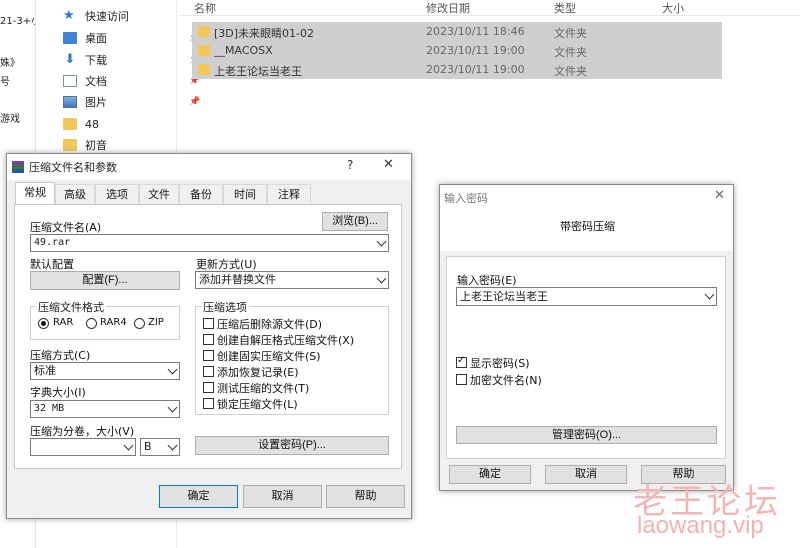 The height and width of the screenshot is (548, 800). Describe the element at coordinates (5, 82) in the screenshot. I see `truncated-text: 号` at that location.